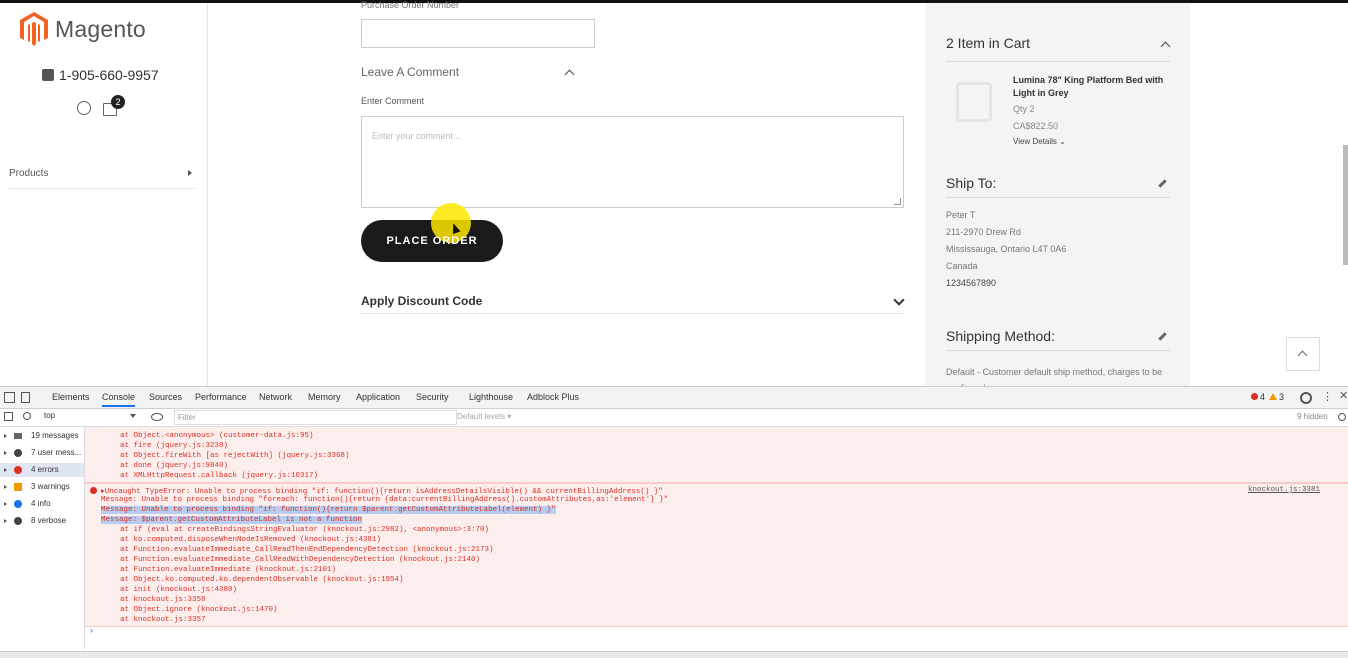 This screenshot has height=658, width=1348. What do you see at coordinates (119, 399) in the screenshot?
I see `tab-console: Console` at bounding box center [119, 399].